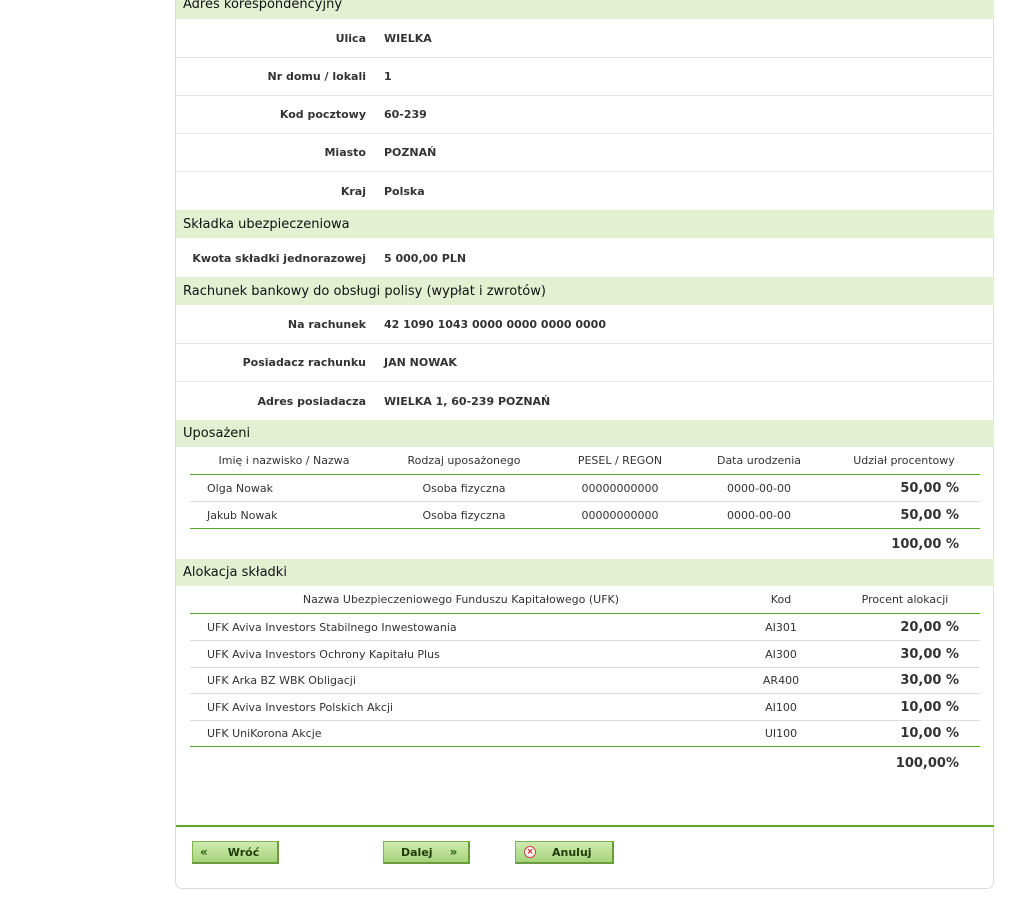 The width and height of the screenshot is (1011, 900). Describe the element at coordinates (304, 362) in the screenshot. I see `field-label: Posiadacz rachunku` at that location.